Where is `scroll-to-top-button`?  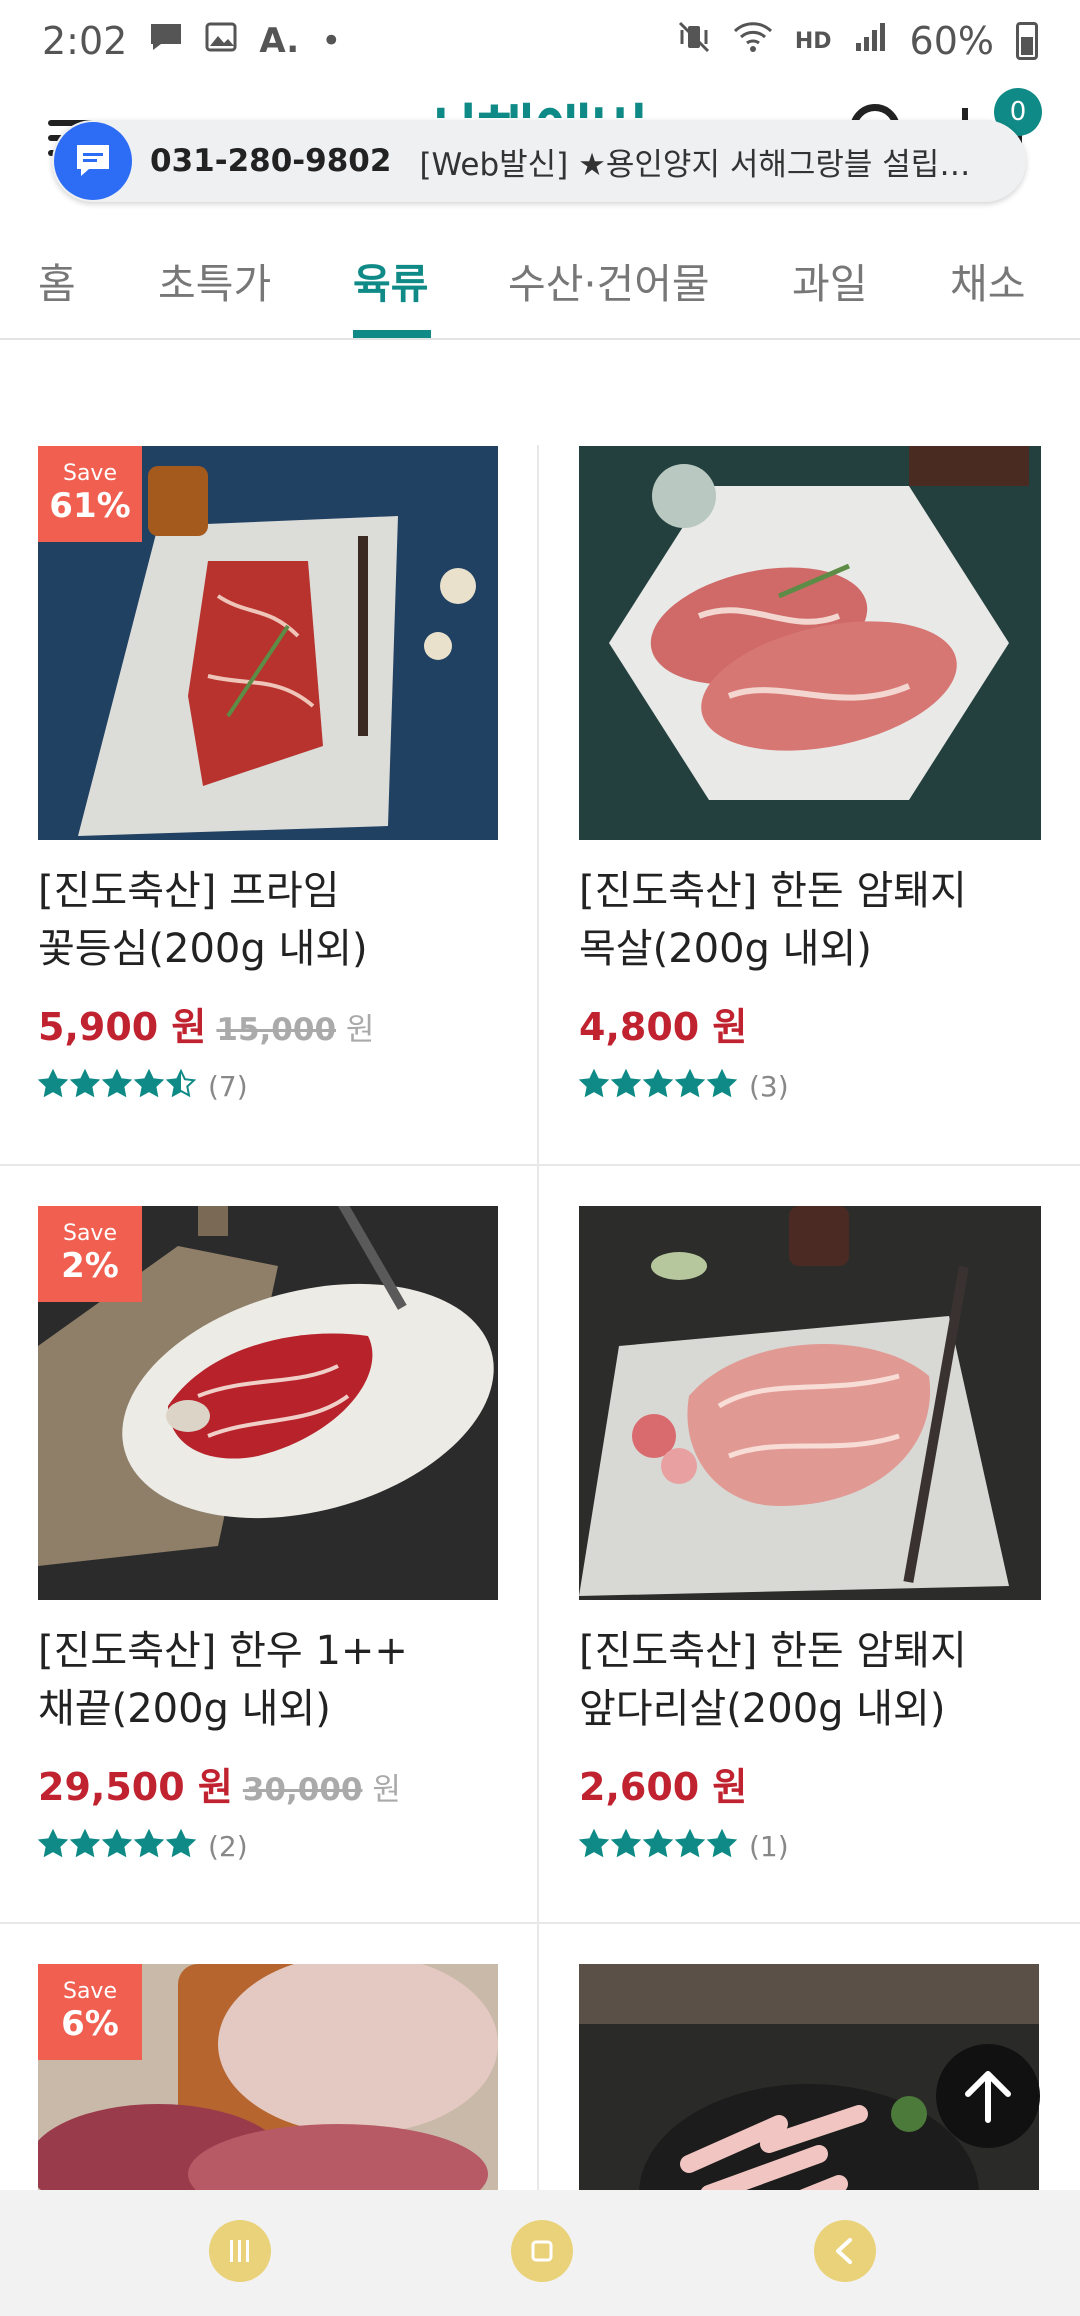
scroll-to-top-button is located at coordinates (988, 2096).